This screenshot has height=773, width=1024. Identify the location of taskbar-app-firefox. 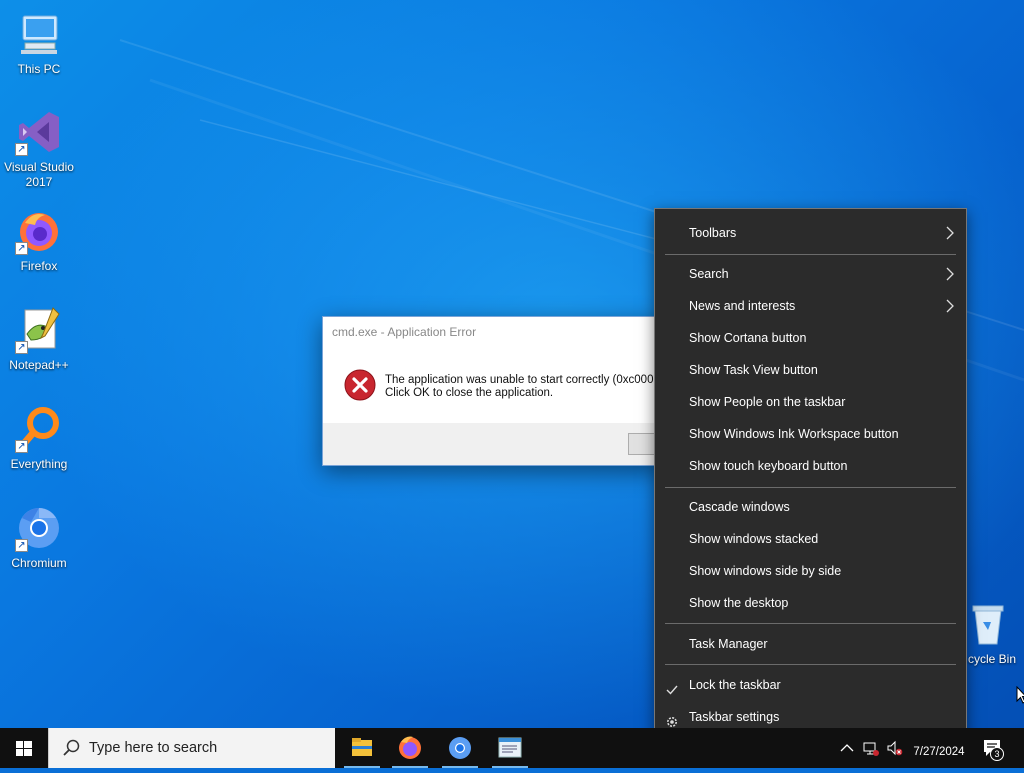
(410, 748).